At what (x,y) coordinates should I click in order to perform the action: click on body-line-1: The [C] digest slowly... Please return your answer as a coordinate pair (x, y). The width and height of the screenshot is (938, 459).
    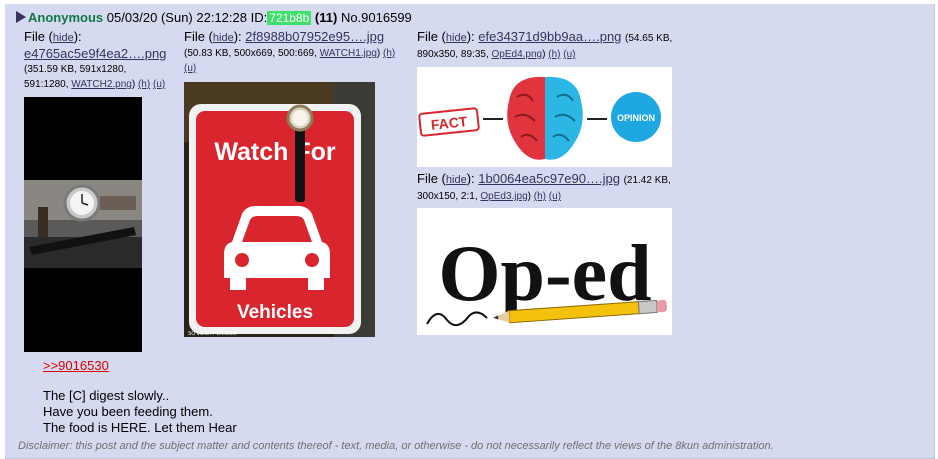
    Looking at the image, I should click on (106, 395).